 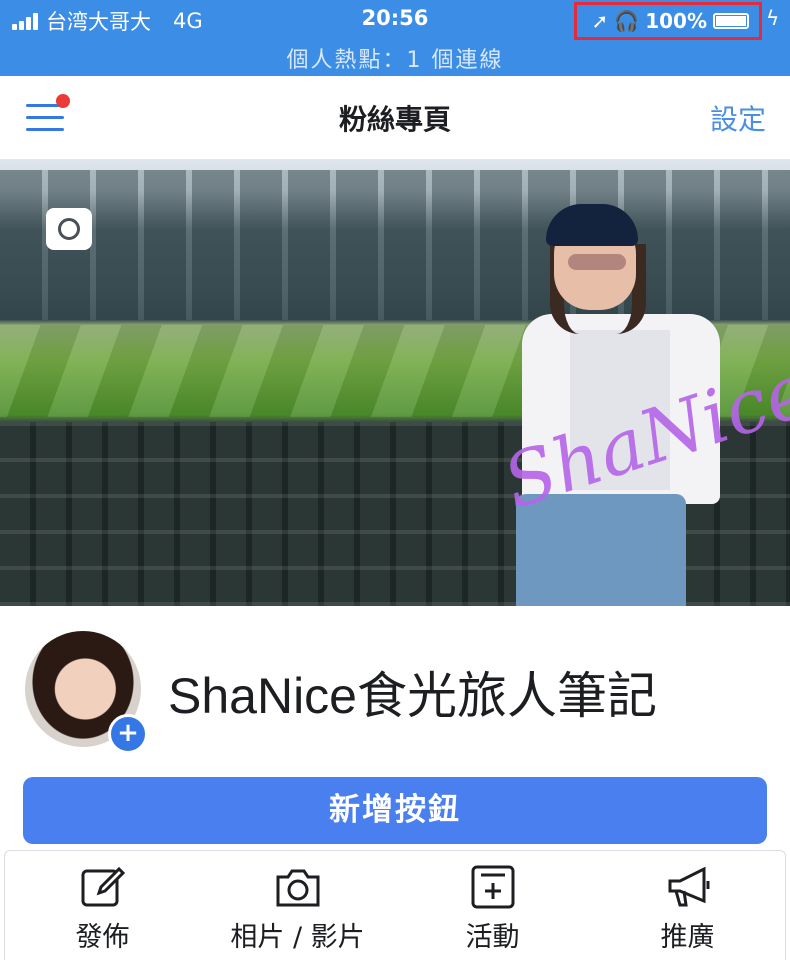 What do you see at coordinates (731, 21) in the screenshot?
I see `battery-icon` at bounding box center [731, 21].